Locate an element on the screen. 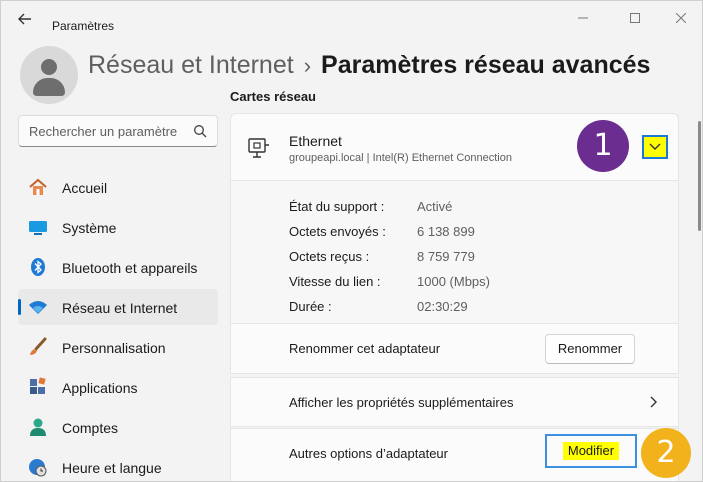 The width and height of the screenshot is (703, 482). modifier-label: Modifier is located at coordinates (591, 451).